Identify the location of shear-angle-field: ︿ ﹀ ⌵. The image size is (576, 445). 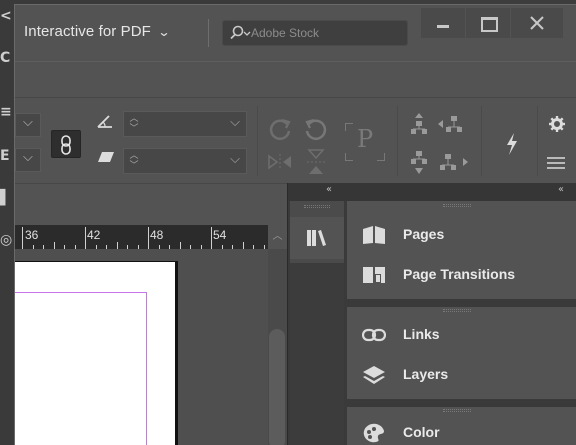
(185, 161).